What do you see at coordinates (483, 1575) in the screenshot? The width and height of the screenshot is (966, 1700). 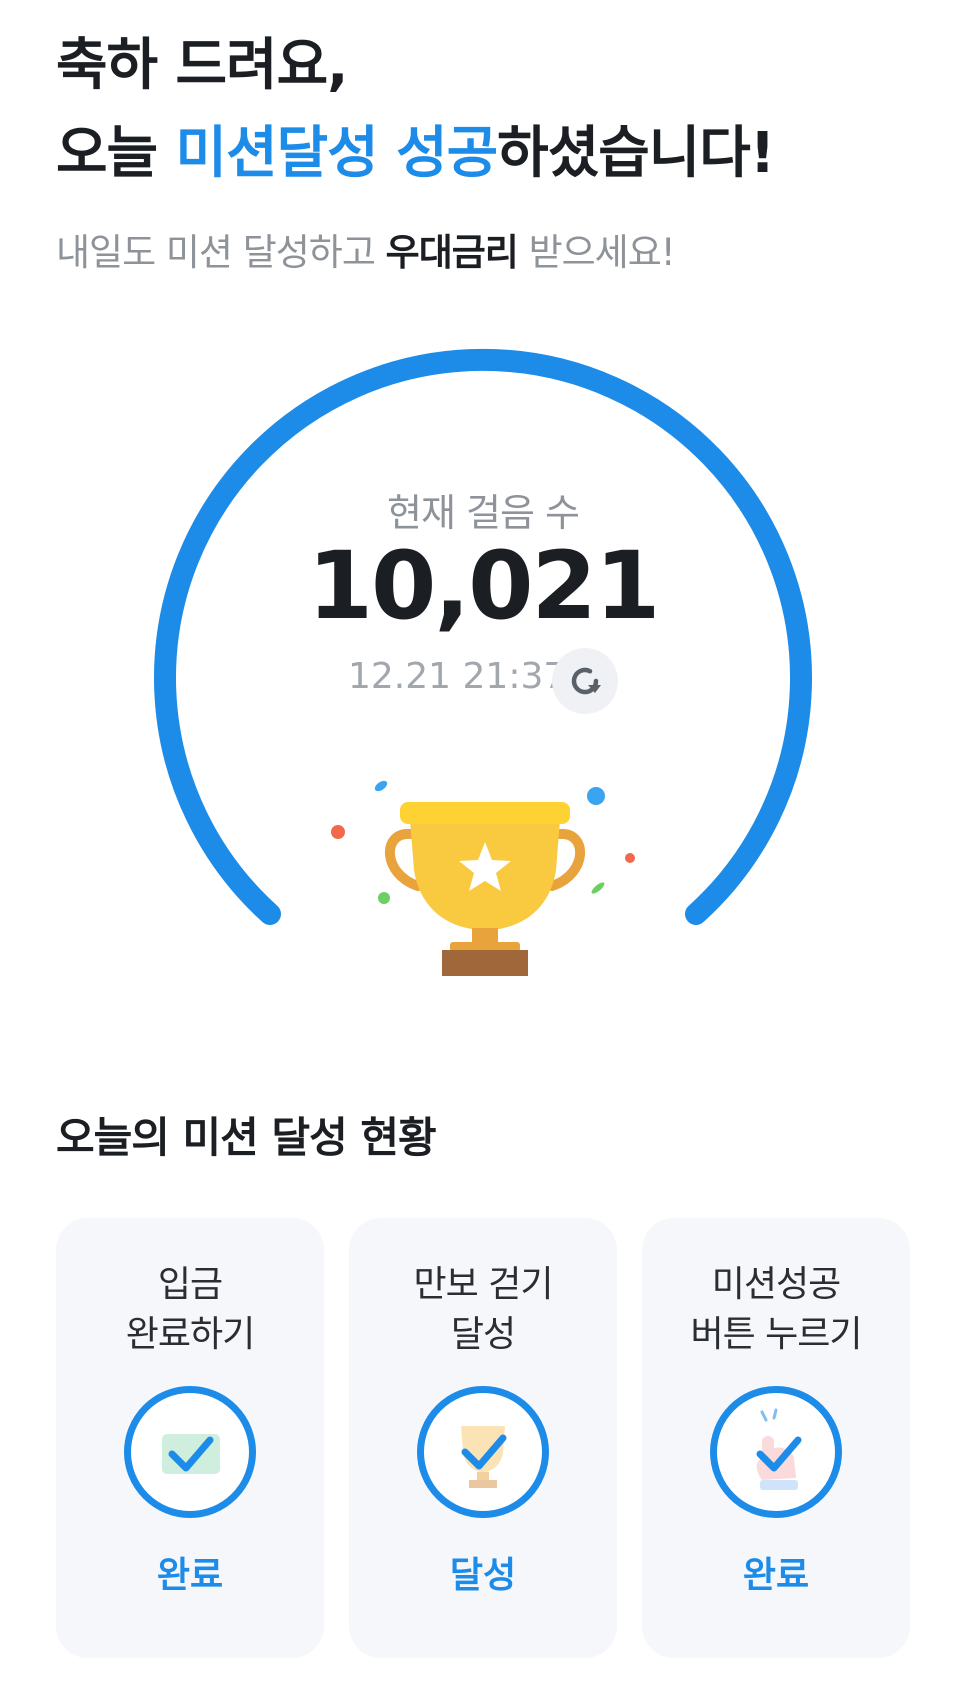 I see `mission-status: 달성` at bounding box center [483, 1575].